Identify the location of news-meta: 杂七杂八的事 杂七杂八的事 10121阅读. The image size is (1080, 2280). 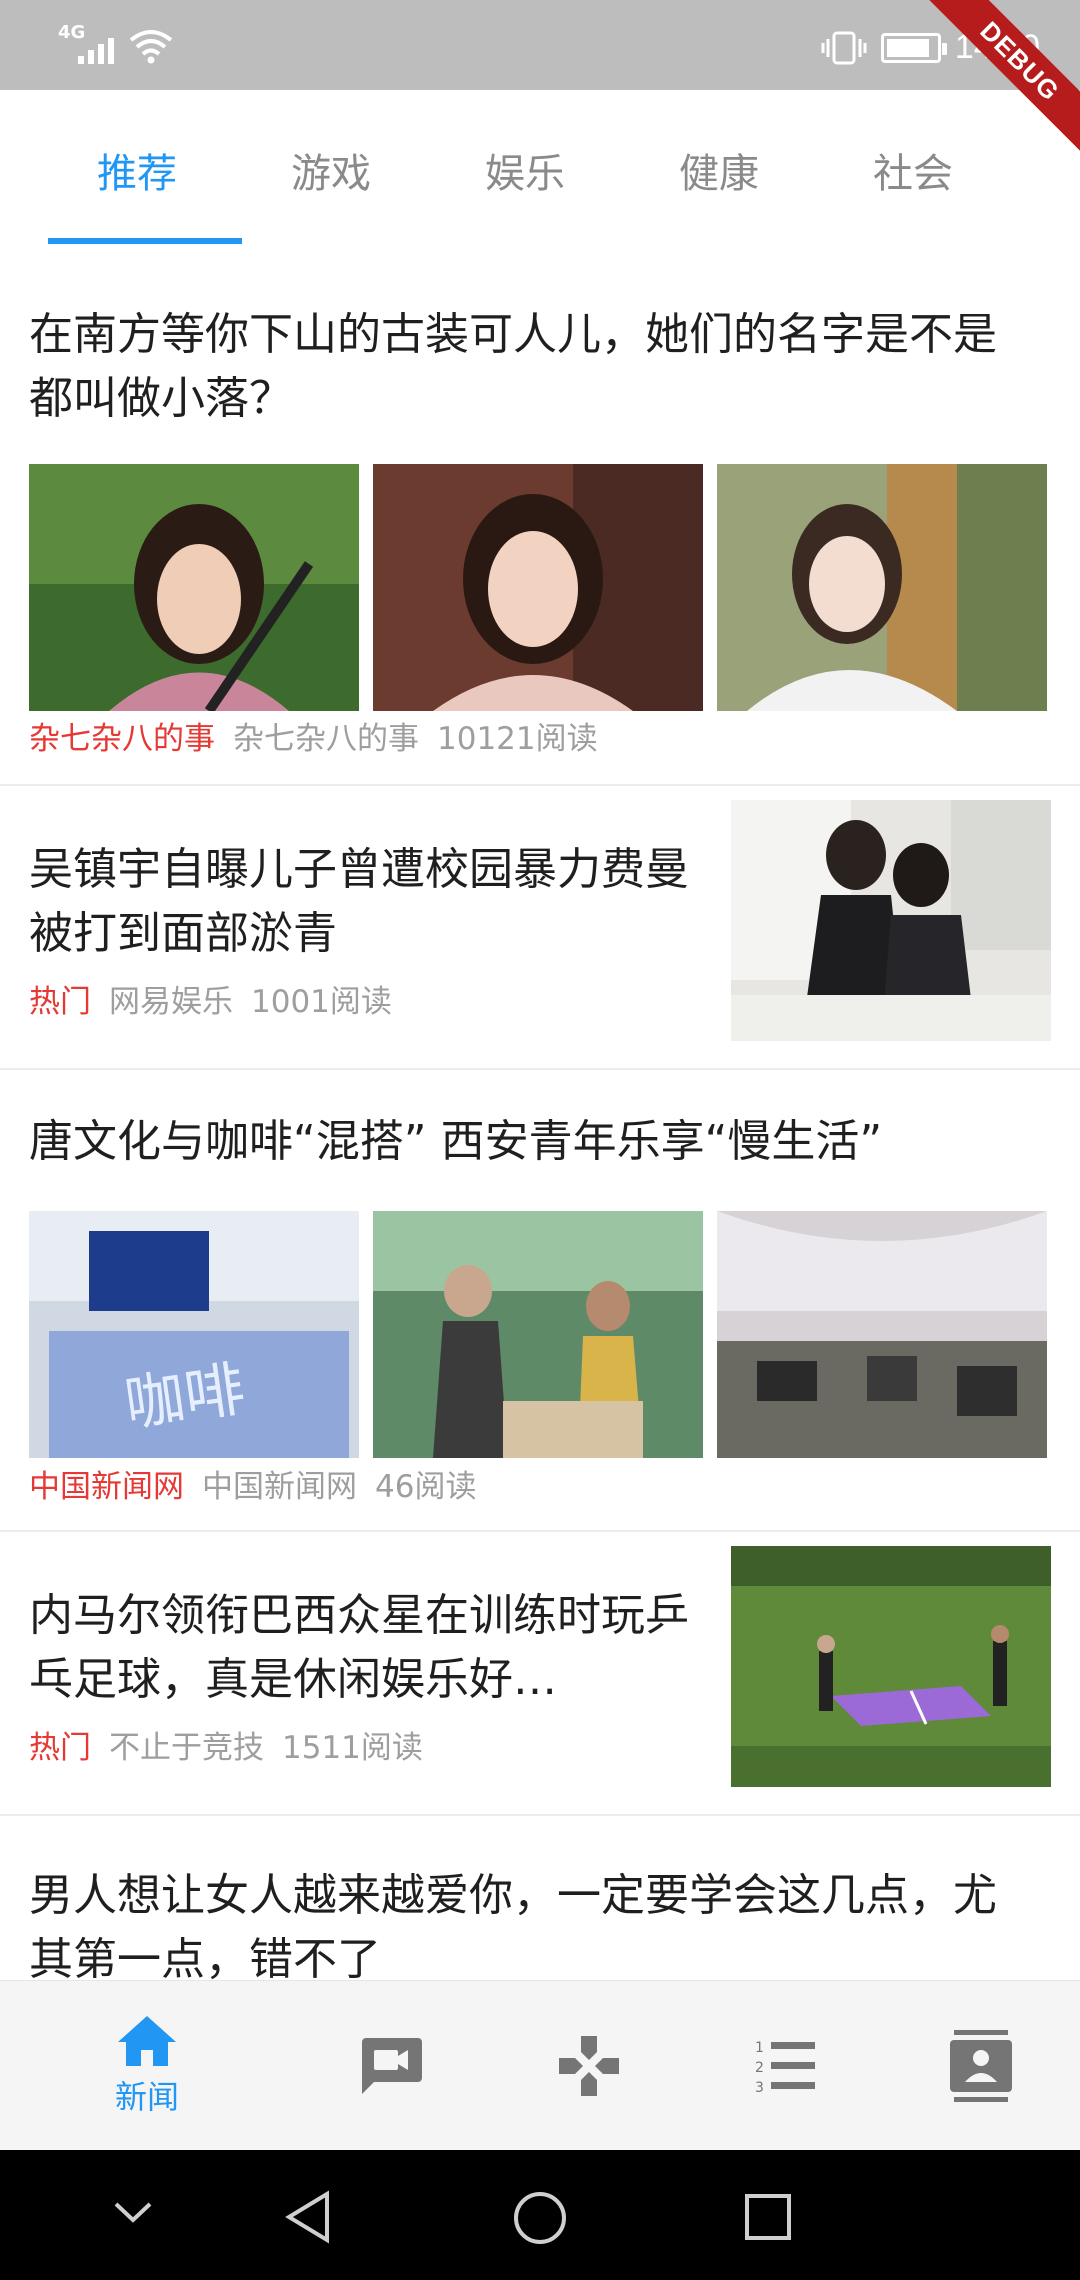
(313, 735).